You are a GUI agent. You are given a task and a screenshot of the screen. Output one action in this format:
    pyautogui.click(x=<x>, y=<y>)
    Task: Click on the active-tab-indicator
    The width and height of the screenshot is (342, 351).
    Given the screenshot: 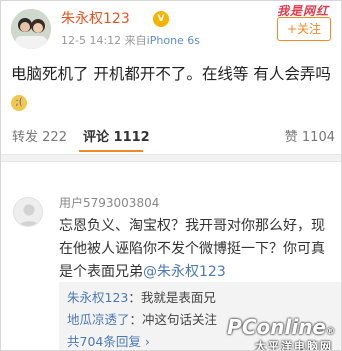 What is the action you would take?
    pyautogui.click(x=111, y=151)
    